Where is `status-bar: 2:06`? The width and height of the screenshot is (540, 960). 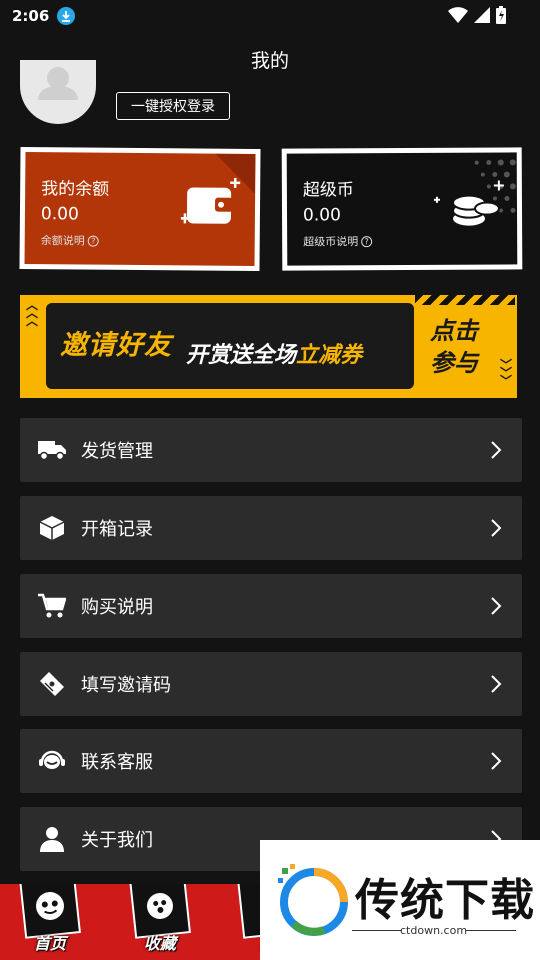
status-bar: 2:06 is located at coordinates (270, 16).